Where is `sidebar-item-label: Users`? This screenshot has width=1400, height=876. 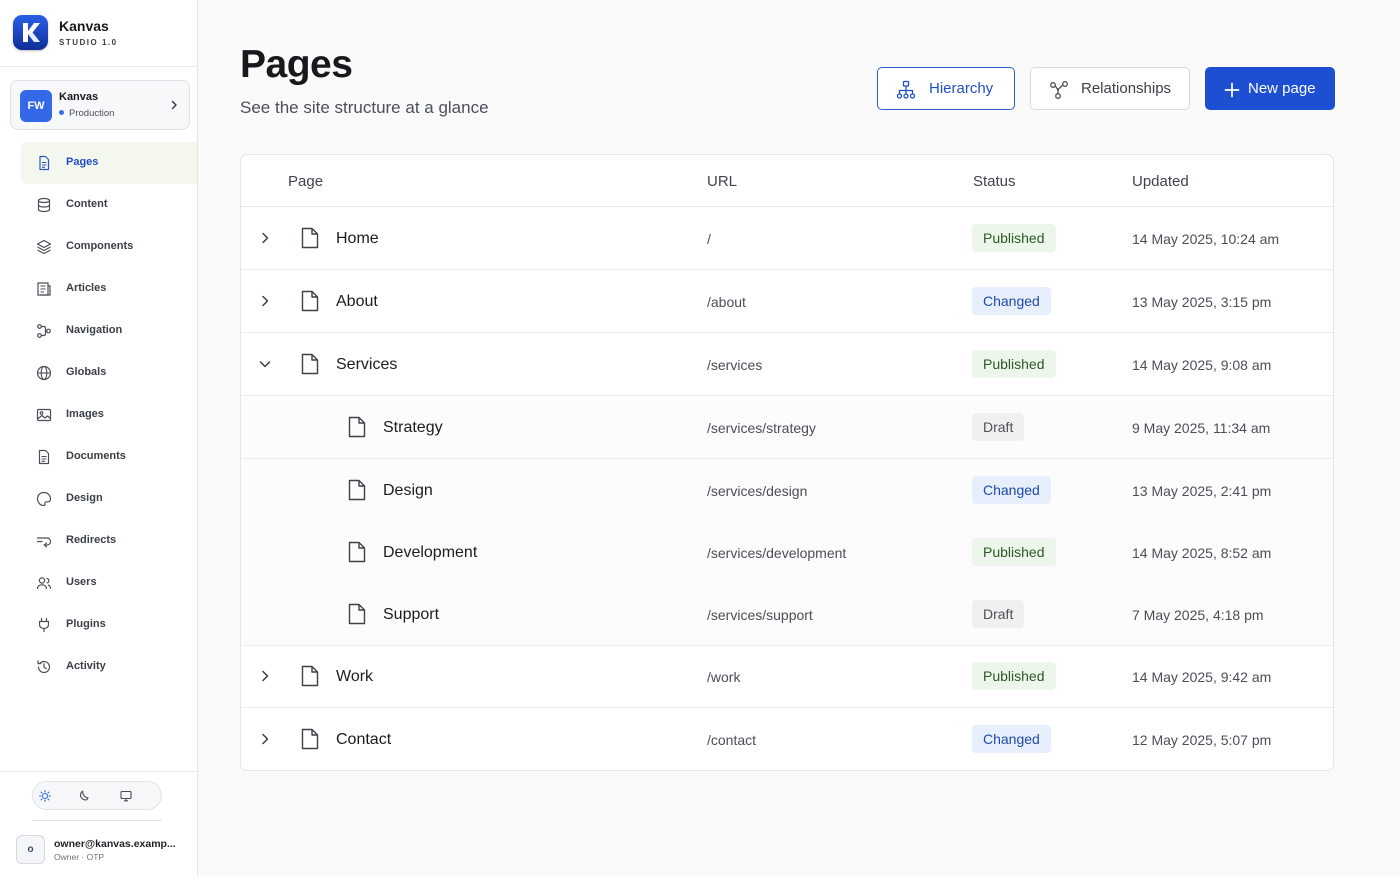
sidebar-item-label: Users is located at coordinates (81, 582).